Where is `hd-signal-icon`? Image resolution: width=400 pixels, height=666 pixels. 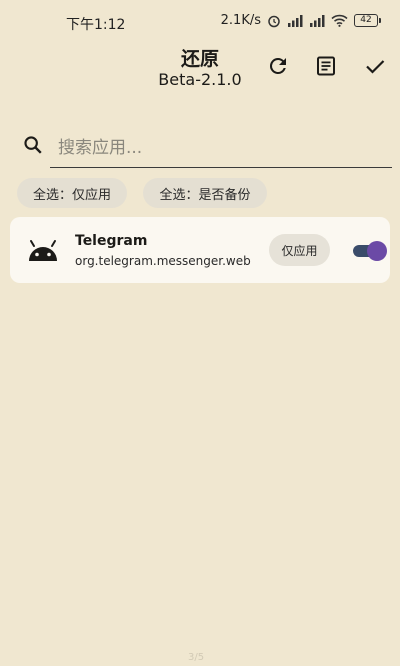 hd-signal-icon is located at coordinates (295, 21).